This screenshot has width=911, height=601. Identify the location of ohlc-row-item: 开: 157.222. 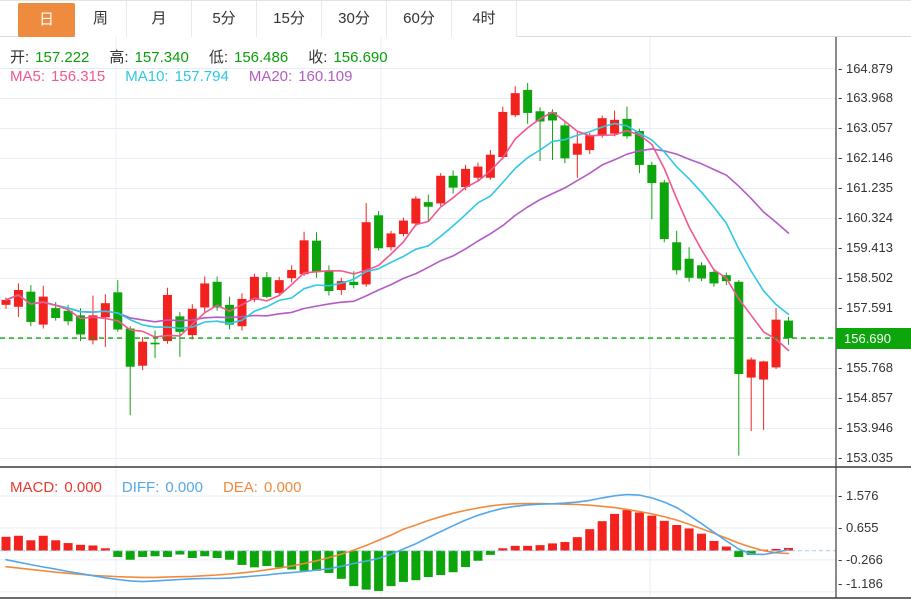
(52, 57).